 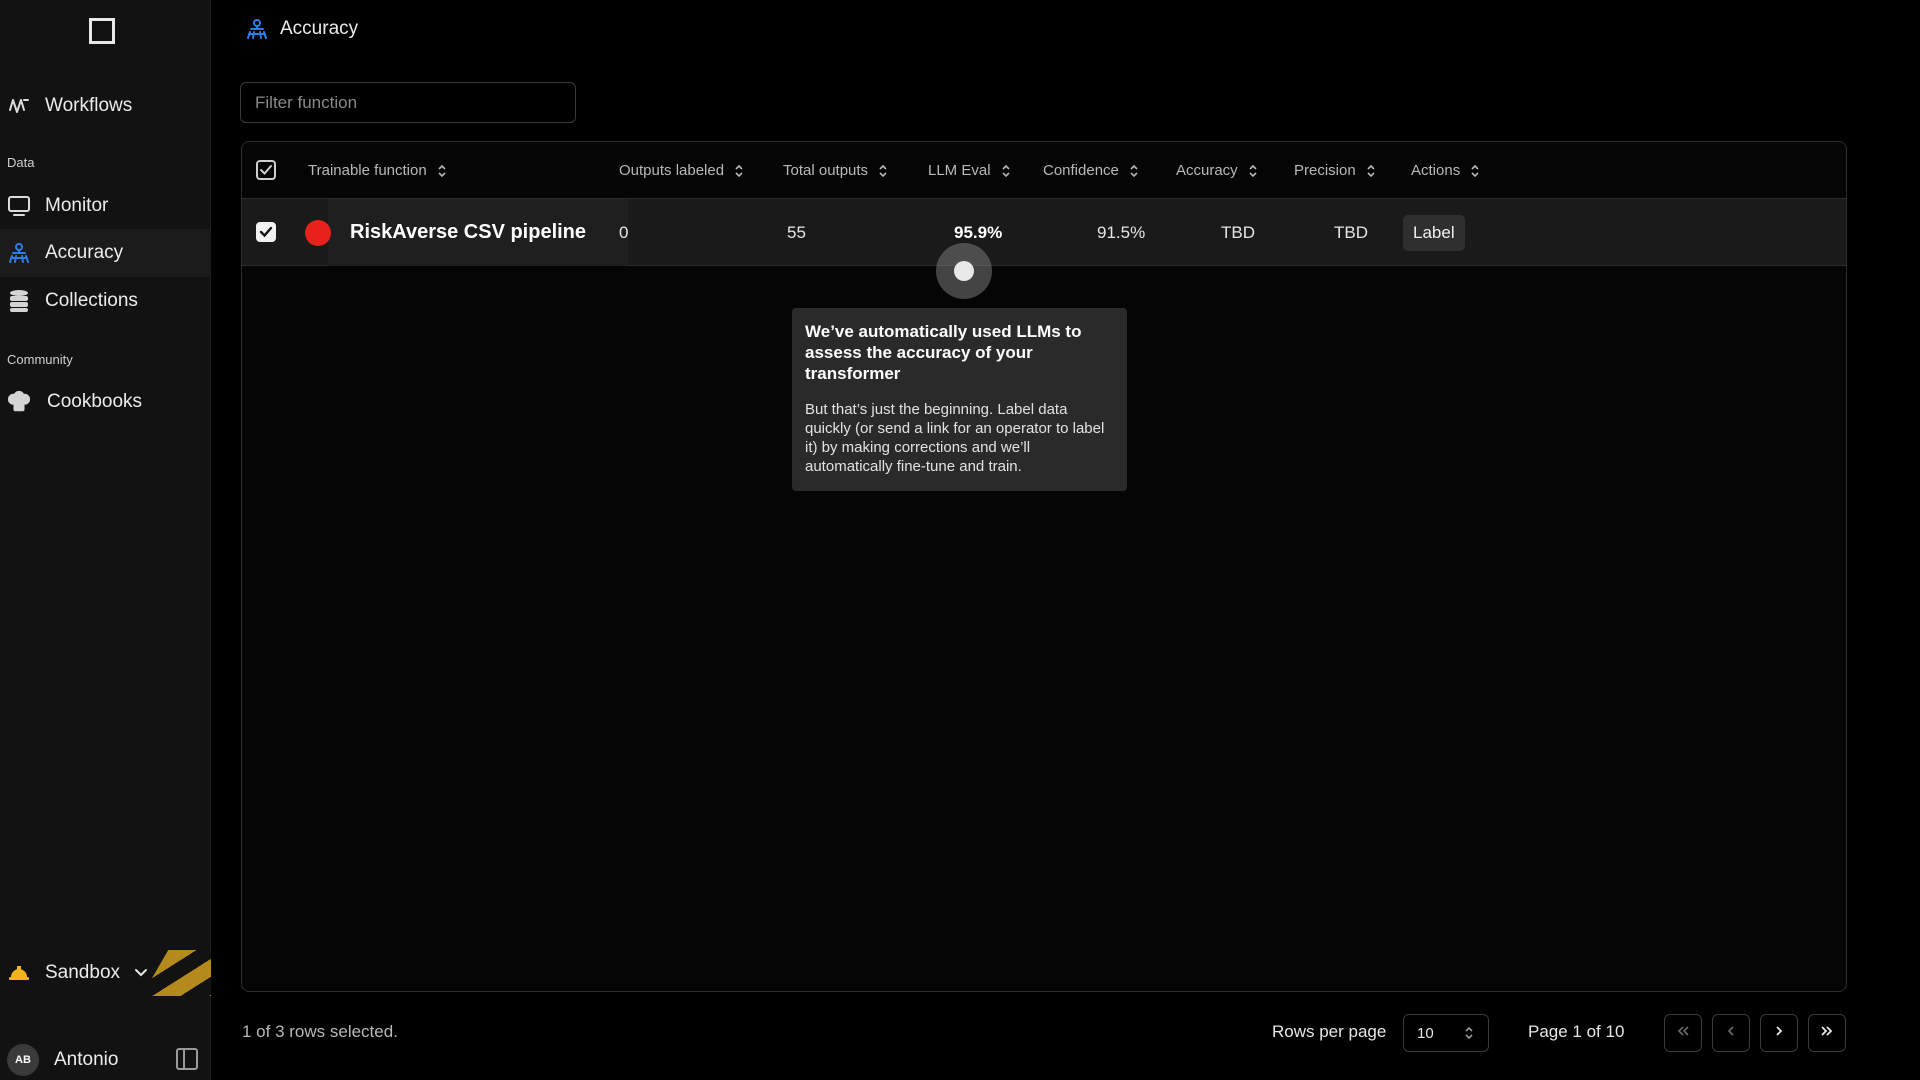 I want to click on workflows-icon, so click(x=19, y=106).